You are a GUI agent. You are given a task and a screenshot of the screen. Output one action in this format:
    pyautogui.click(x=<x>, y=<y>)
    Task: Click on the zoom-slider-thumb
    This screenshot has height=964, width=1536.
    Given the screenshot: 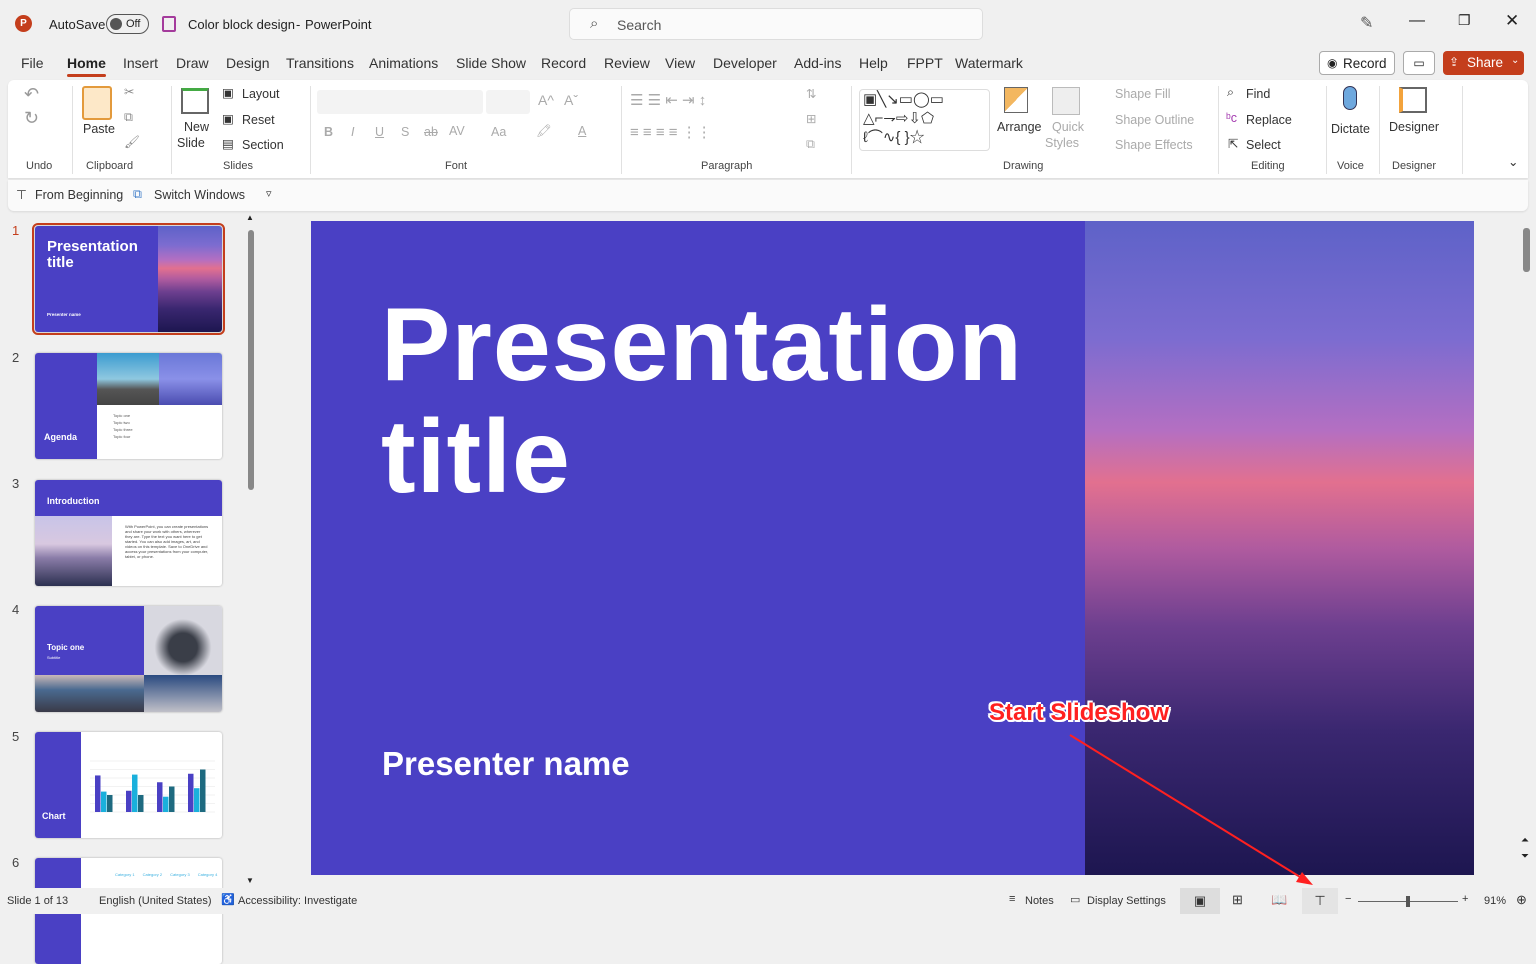 What is the action you would take?
    pyautogui.click(x=1408, y=901)
    